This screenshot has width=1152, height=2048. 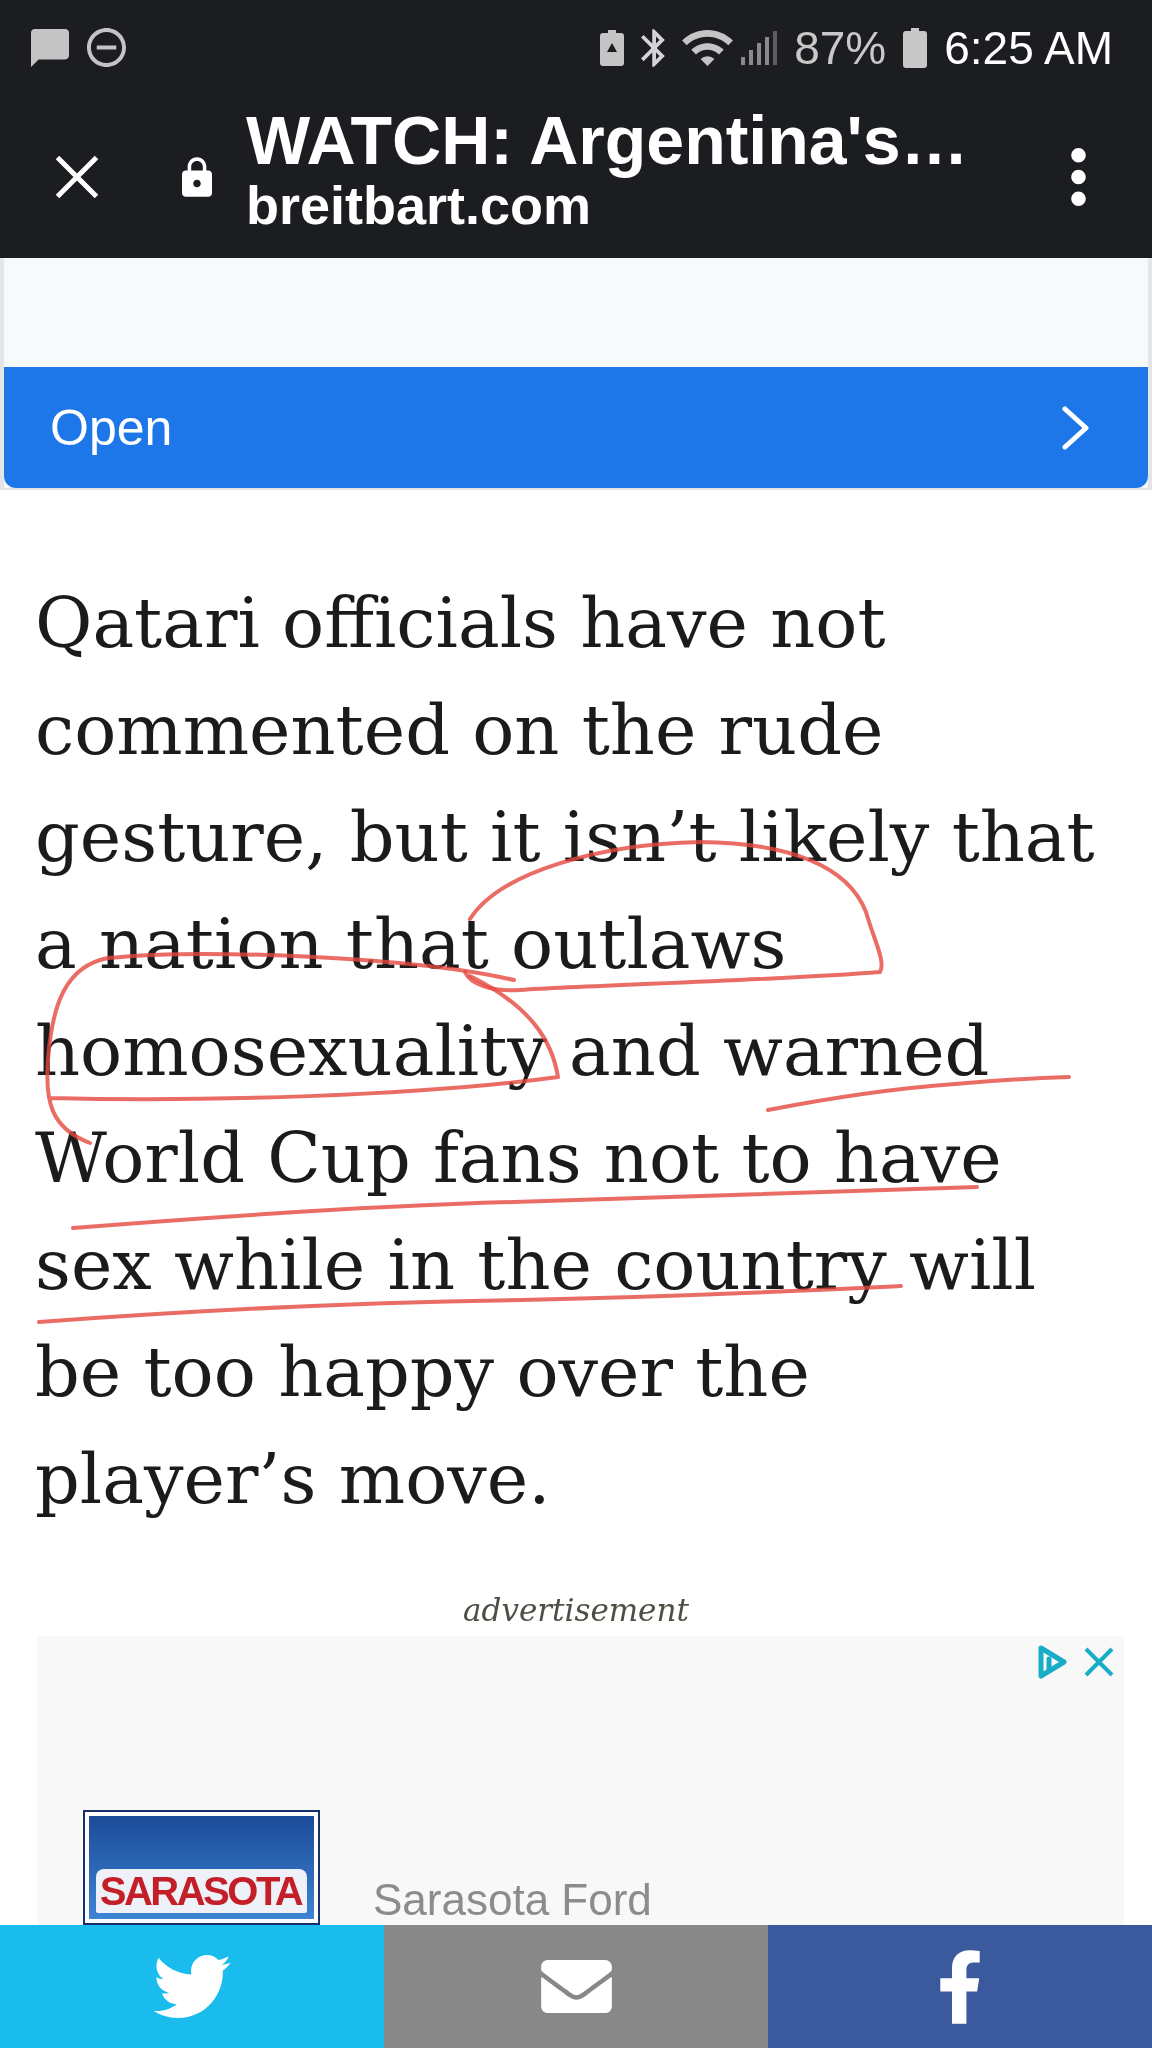 I want to click on wifi-icon, so click(x=708, y=47).